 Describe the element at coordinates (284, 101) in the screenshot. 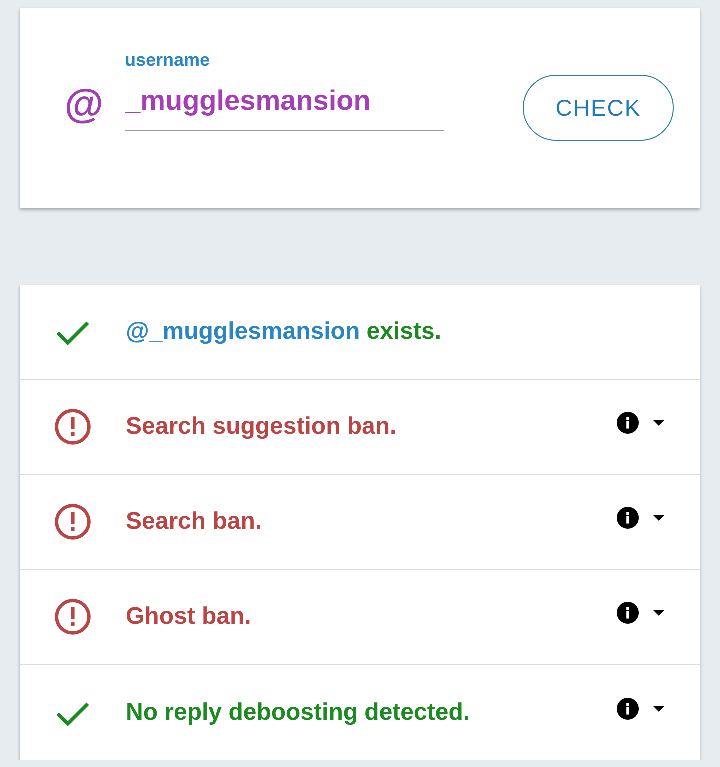

I see `username-field: _mugglesmansion` at that location.